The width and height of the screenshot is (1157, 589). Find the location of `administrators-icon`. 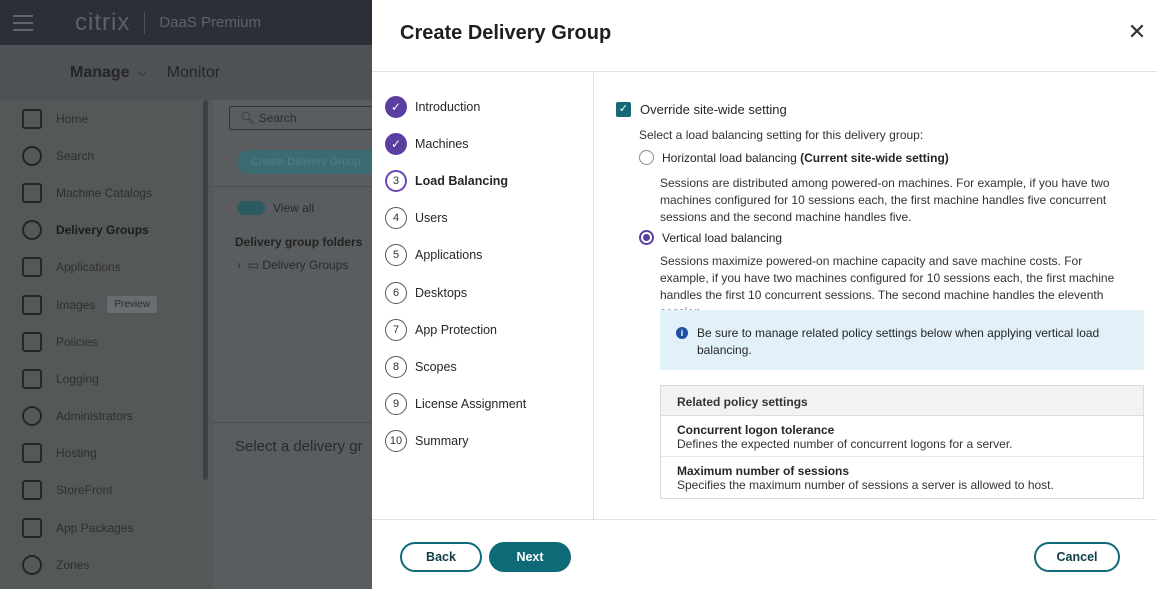

administrators-icon is located at coordinates (32, 416).